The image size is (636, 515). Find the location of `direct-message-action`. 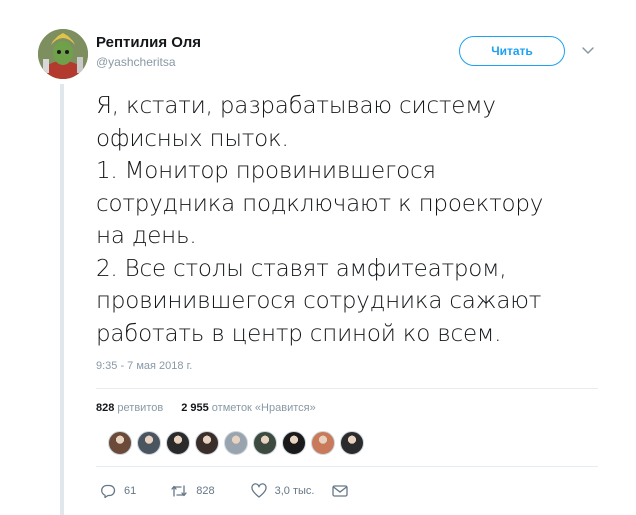

direct-message-action is located at coordinates (340, 491).